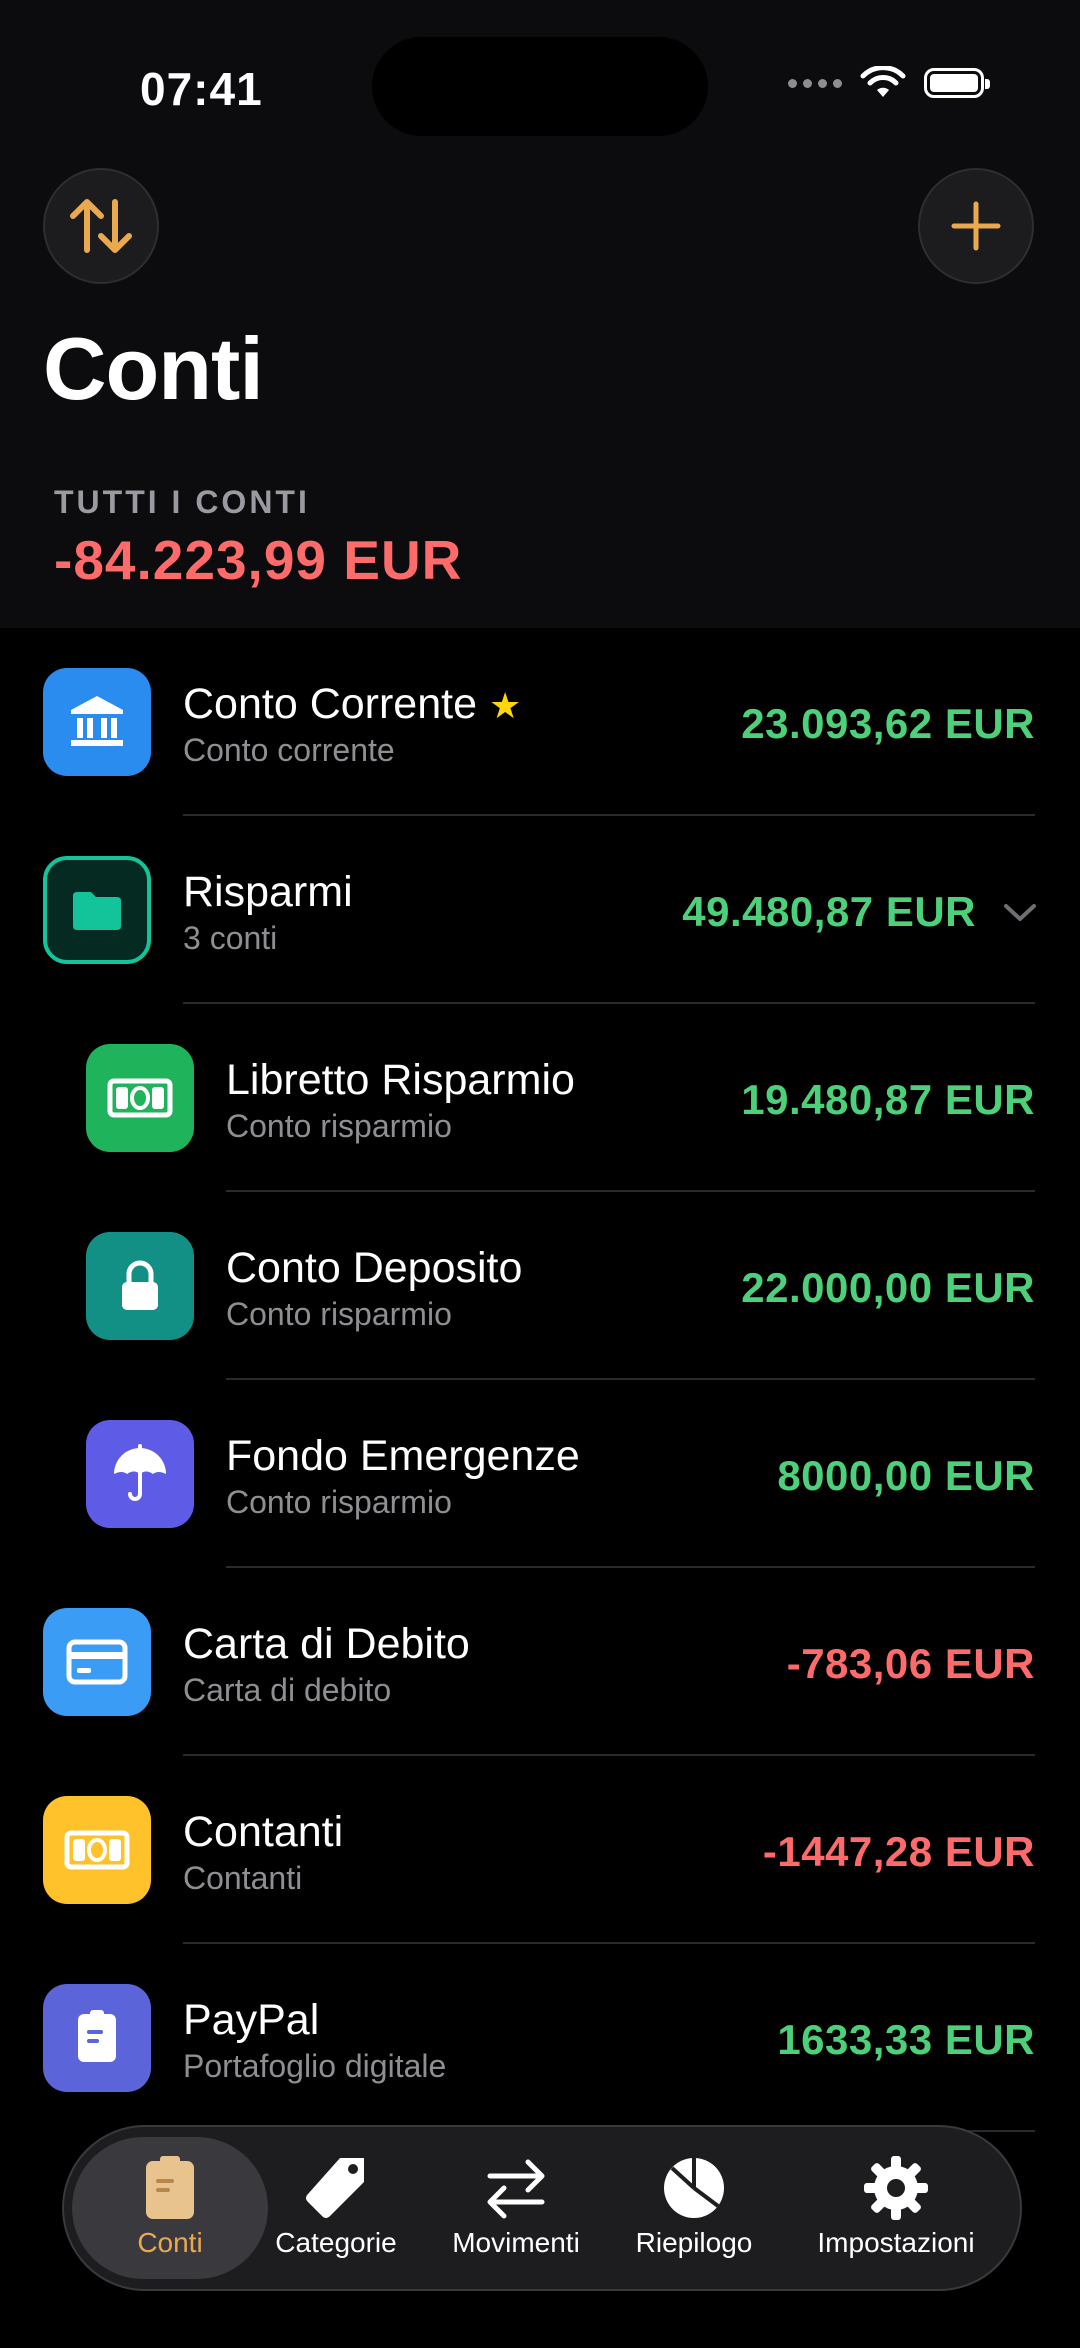 The width and height of the screenshot is (1080, 2348). Describe the element at coordinates (896, 2242) in the screenshot. I see `tab-label: Impostazioni` at that location.